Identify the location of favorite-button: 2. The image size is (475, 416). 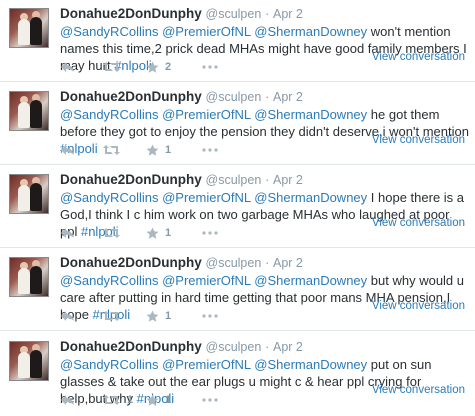
(158, 67).